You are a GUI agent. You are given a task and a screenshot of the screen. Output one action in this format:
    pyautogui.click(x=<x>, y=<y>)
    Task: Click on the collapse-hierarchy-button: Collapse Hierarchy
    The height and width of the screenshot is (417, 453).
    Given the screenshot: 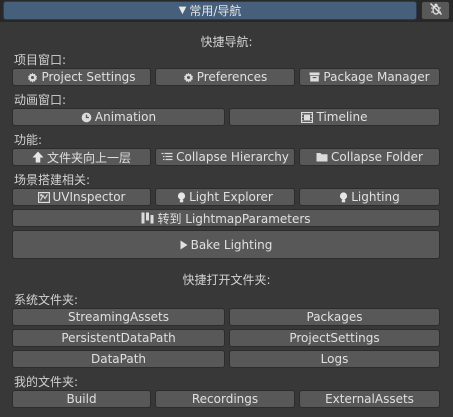 What is the action you would take?
    pyautogui.click(x=225, y=157)
    